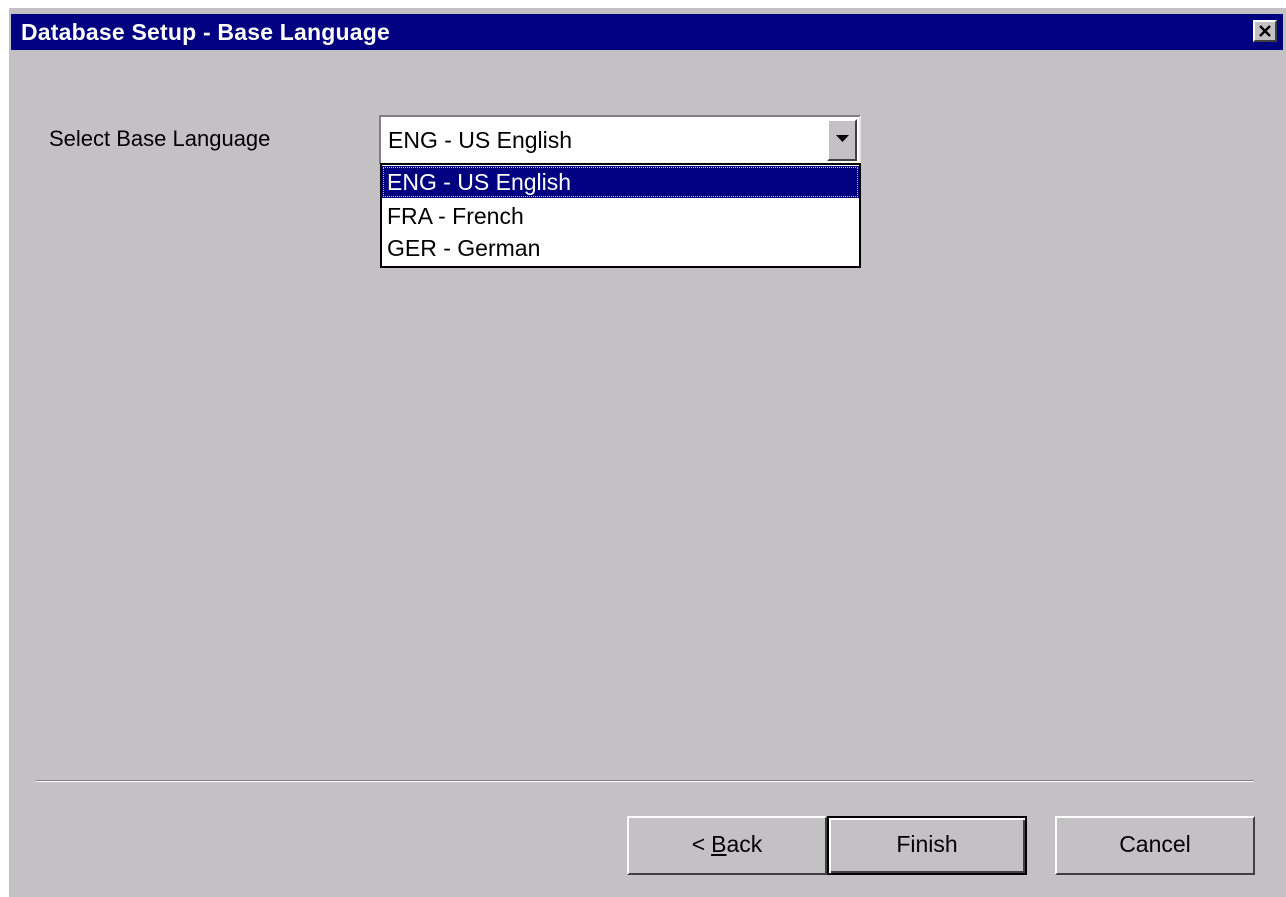 The height and width of the screenshot is (897, 1286). I want to click on language-option-ger: GER - German, so click(620, 248).